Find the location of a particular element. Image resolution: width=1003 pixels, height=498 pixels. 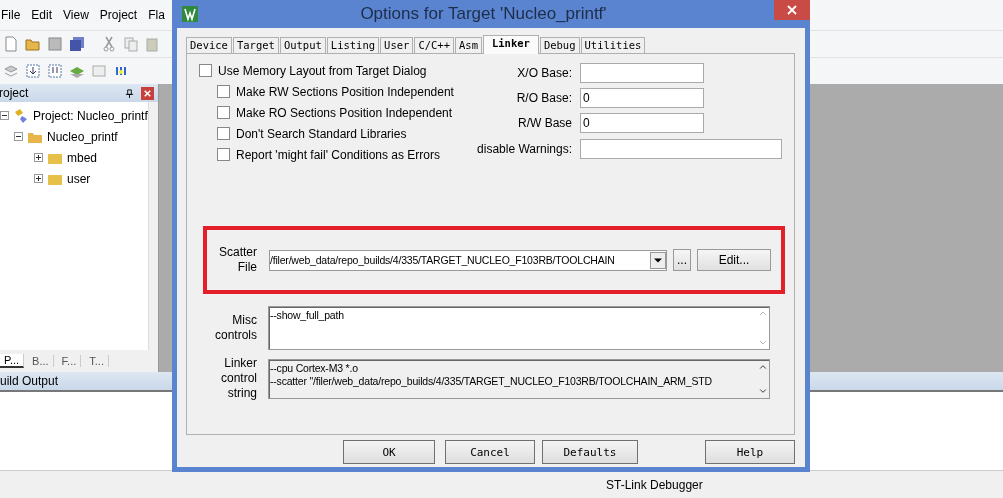

tree-item: Project: Nucleo_printf is located at coordinates (90, 115).